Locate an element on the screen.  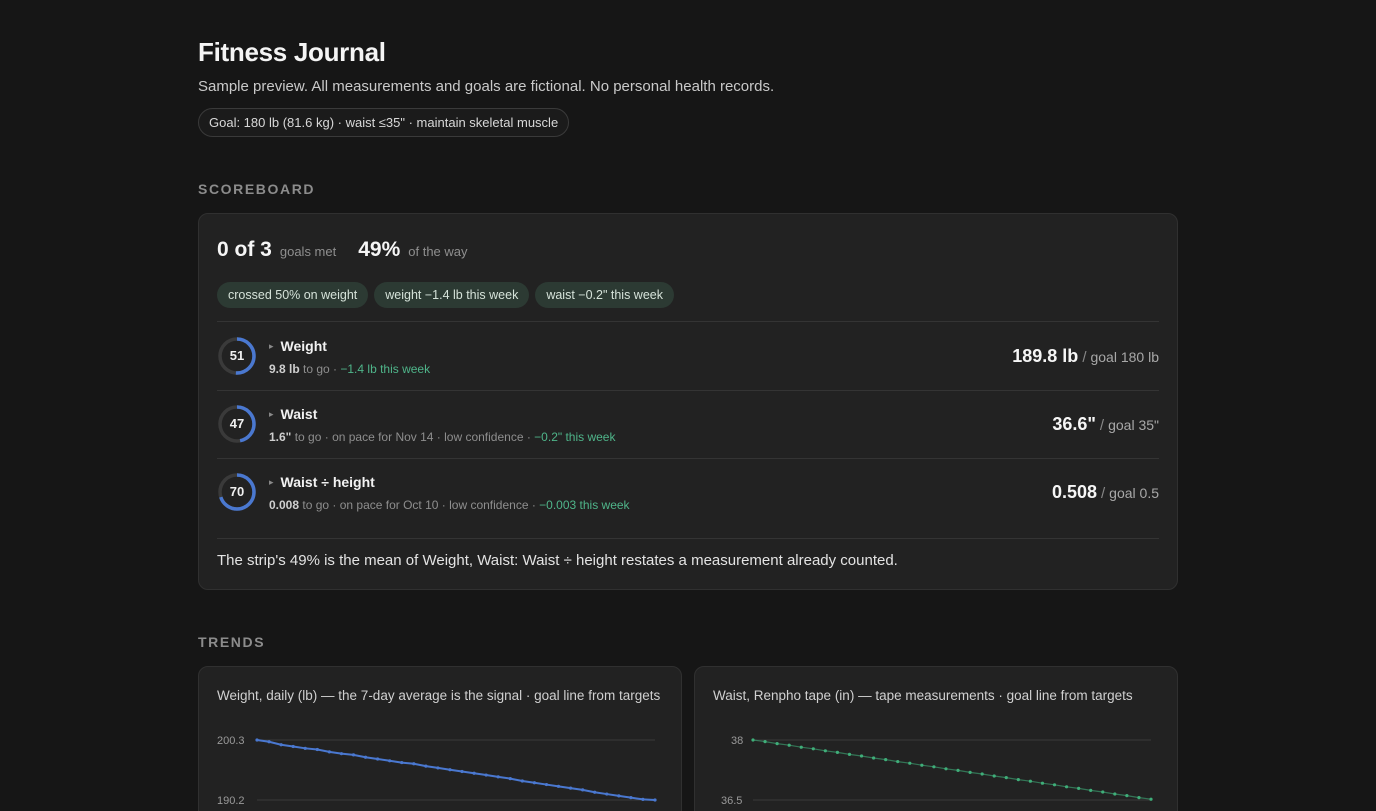
current-value: 0.508/goal 0.5 is located at coordinates (1105, 492).